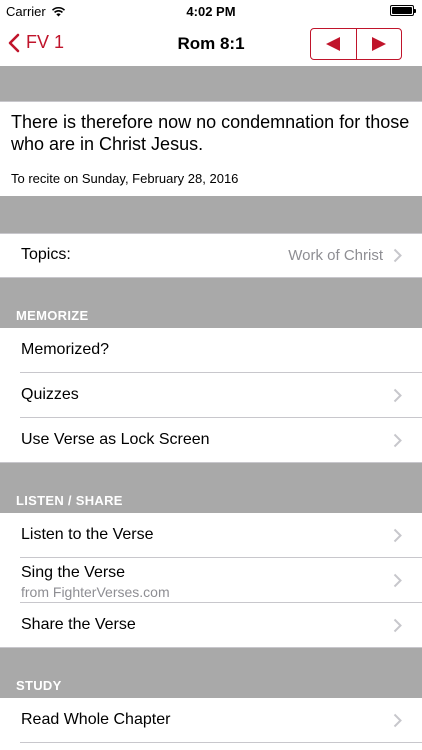  What do you see at coordinates (403, 10) in the screenshot?
I see `battery-icon` at bounding box center [403, 10].